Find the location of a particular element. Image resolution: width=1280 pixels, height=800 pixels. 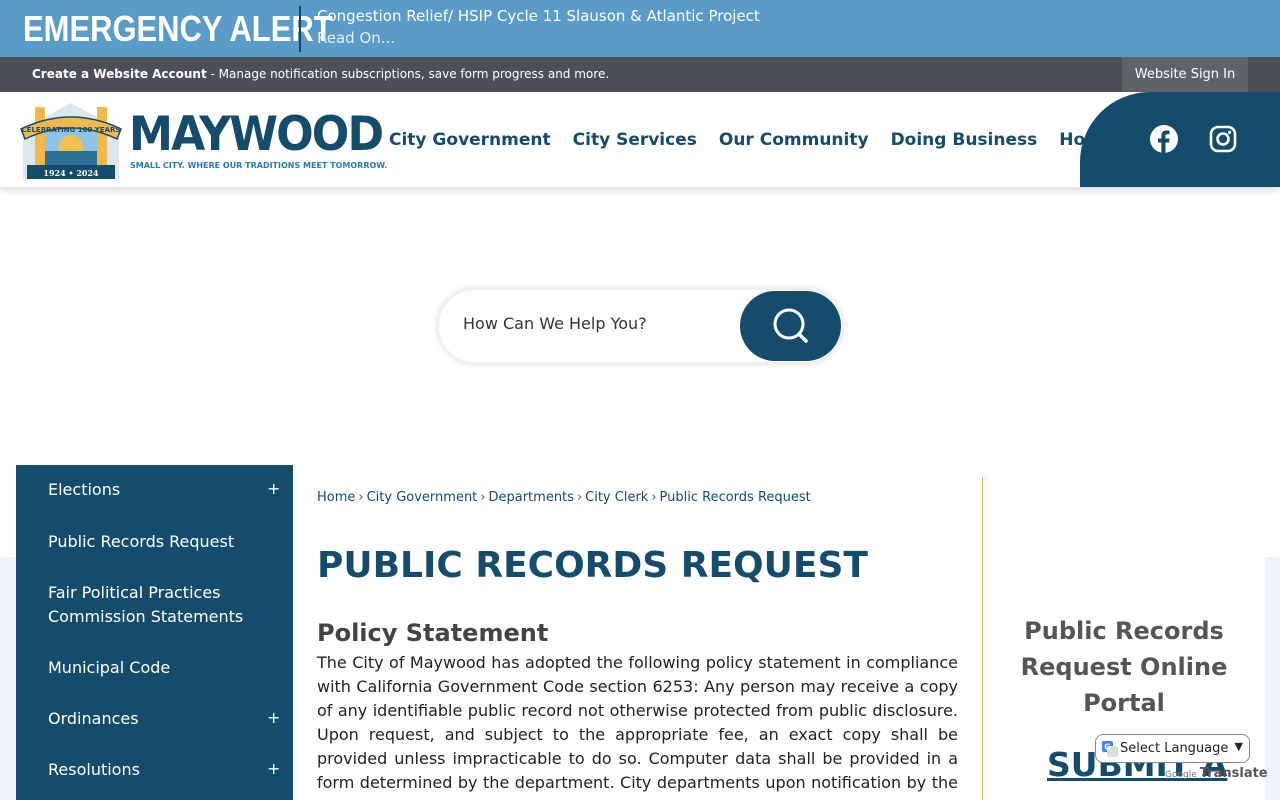

google-translate-credit: Google Translate is located at coordinates (1216, 773).